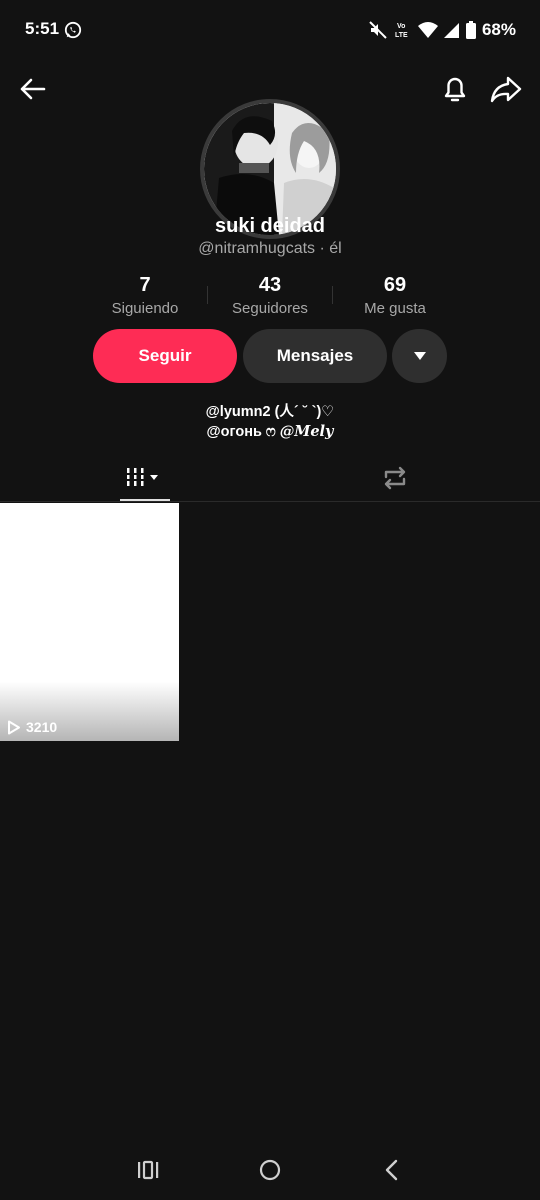 The height and width of the screenshot is (1200, 540). I want to click on back-icon, so click(391, 1170).